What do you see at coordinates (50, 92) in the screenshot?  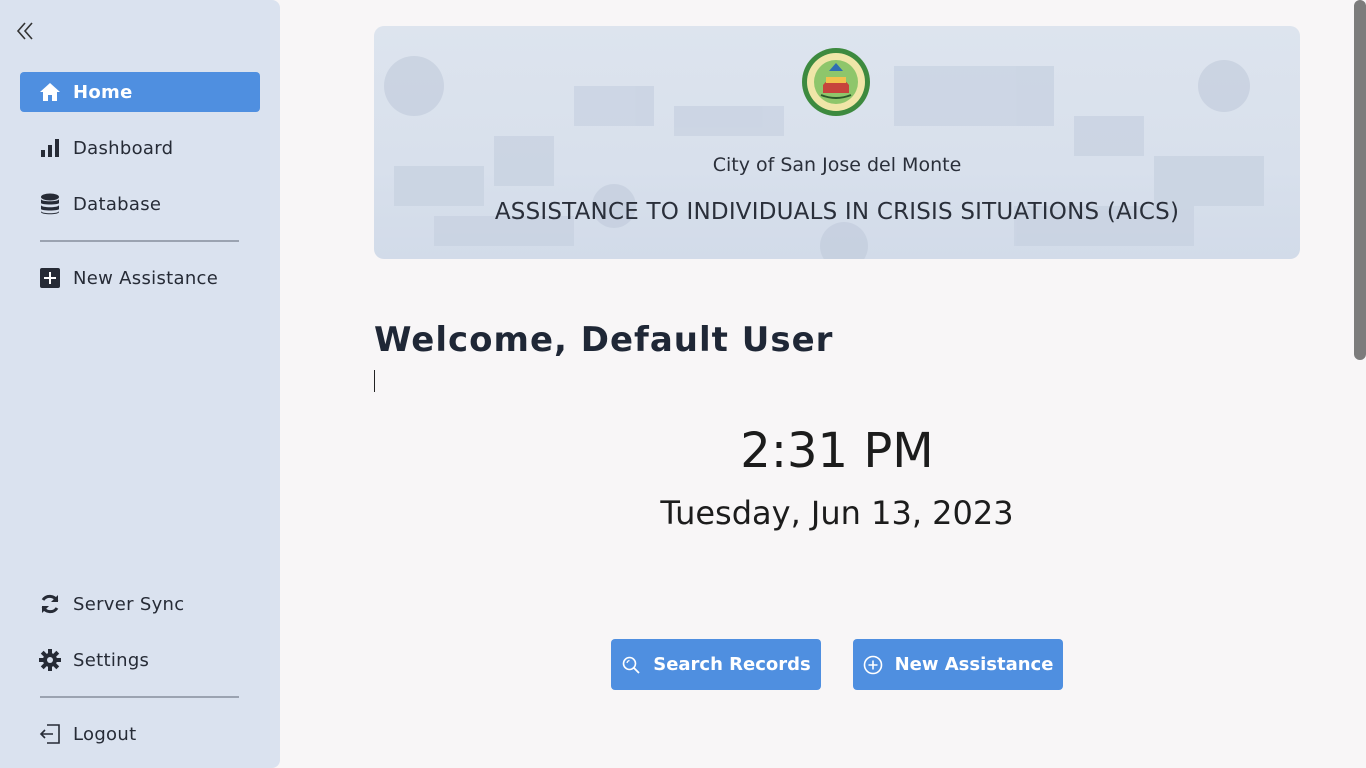 I see `home-icon` at bounding box center [50, 92].